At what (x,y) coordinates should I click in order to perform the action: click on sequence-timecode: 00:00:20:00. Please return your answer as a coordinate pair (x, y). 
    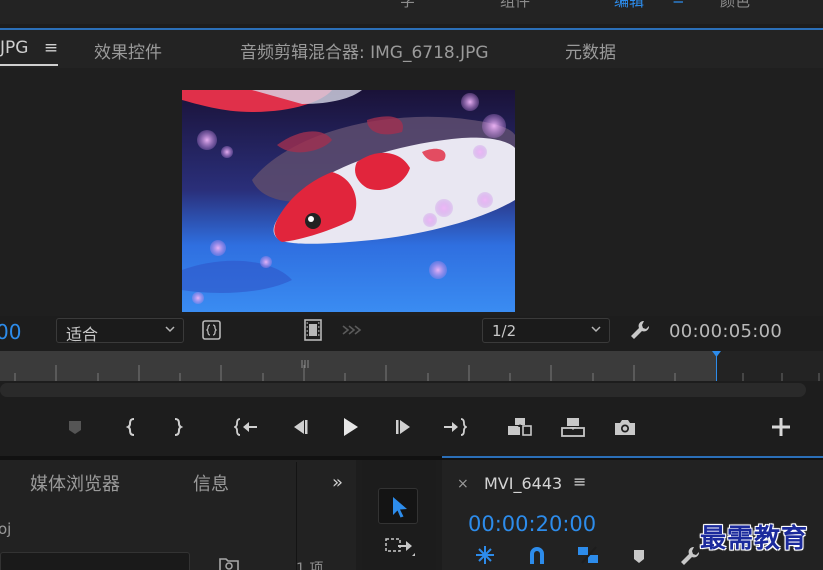
    Looking at the image, I should click on (532, 524).